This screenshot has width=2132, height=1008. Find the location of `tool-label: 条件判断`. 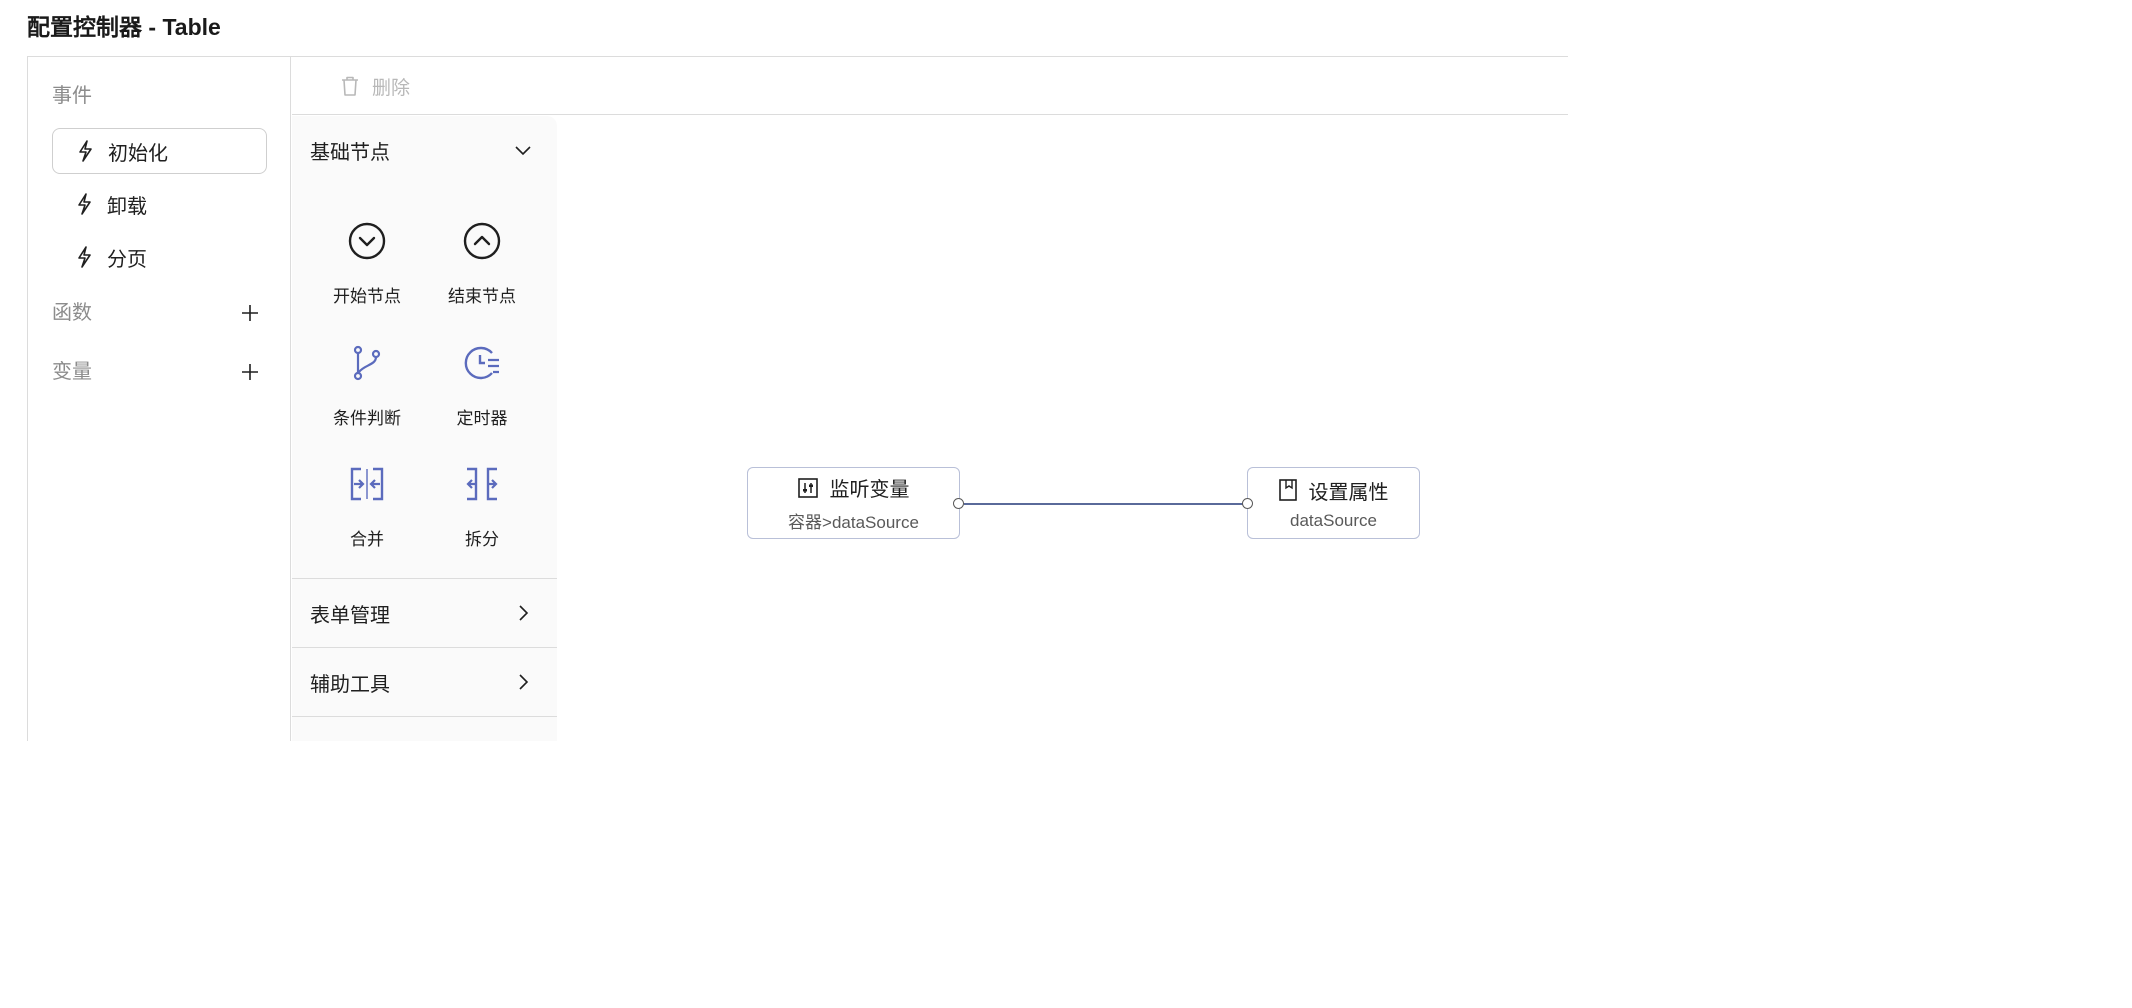

tool-label: 条件判断 is located at coordinates (367, 418).